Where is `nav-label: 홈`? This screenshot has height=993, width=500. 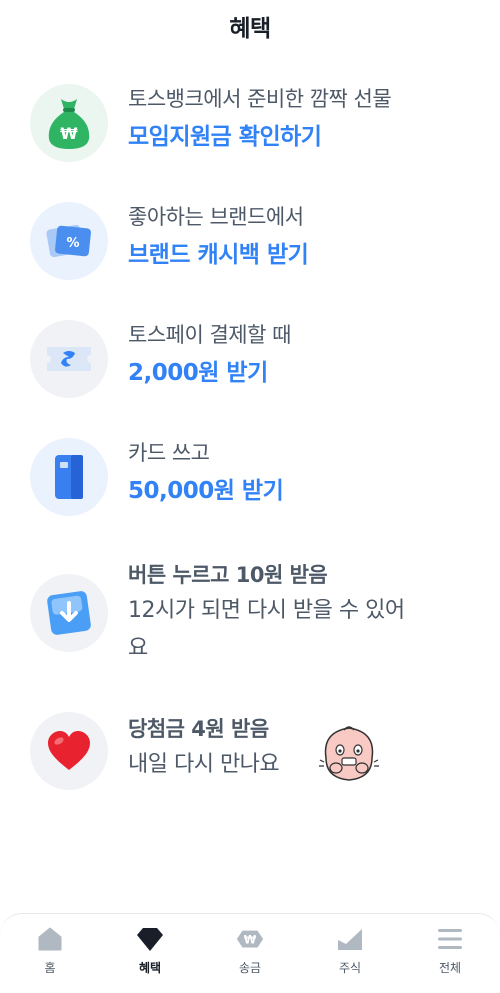 nav-label: 홈 is located at coordinates (50, 968).